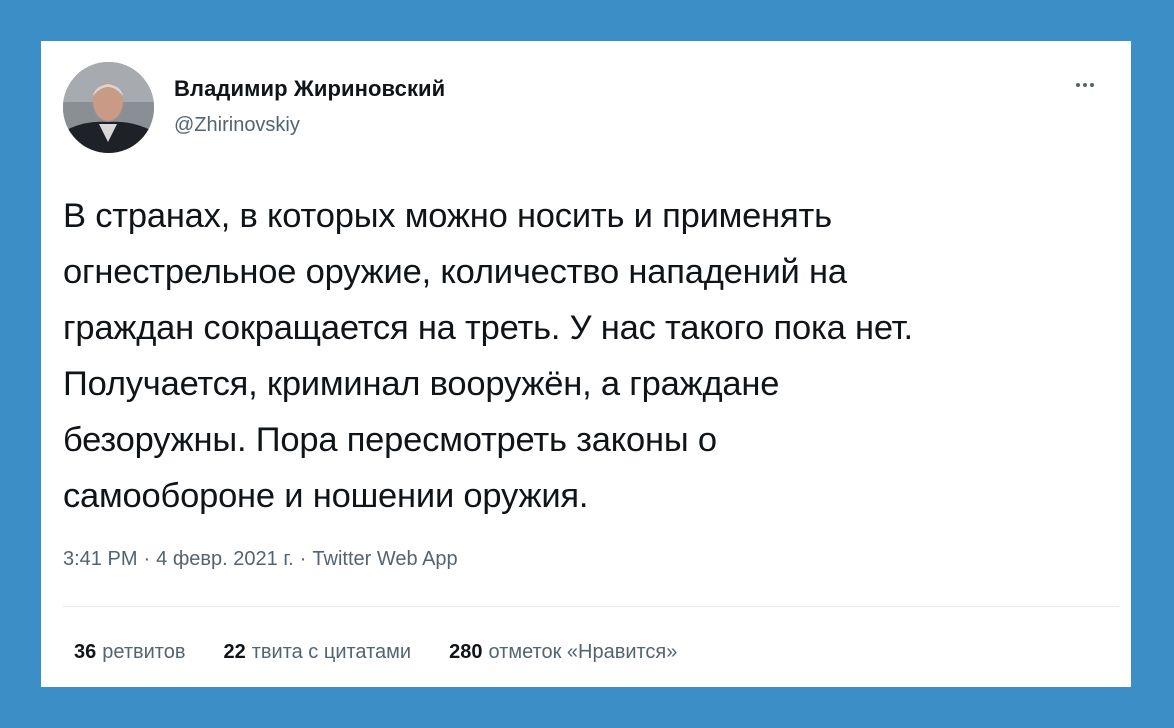  Describe the element at coordinates (100, 559) in the screenshot. I see `tweet-time: 3:41 PM` at that location.